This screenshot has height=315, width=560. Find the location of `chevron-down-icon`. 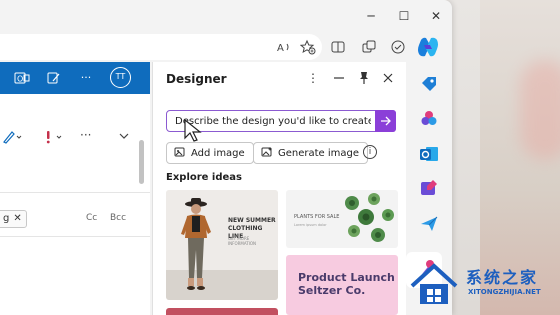

chevron-down-icon is located at coordinates (124, 137).